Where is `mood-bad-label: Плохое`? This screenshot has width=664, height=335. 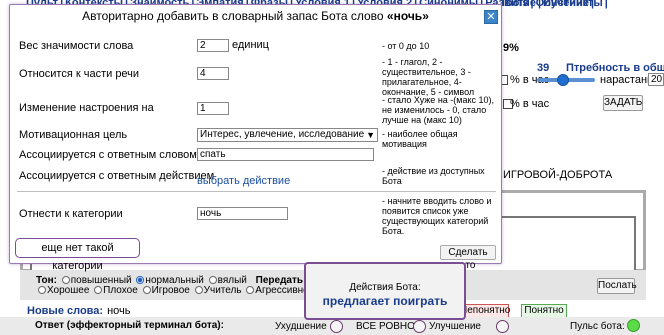
mood-bad-label: Плохое is located at coordinates (120, 290).